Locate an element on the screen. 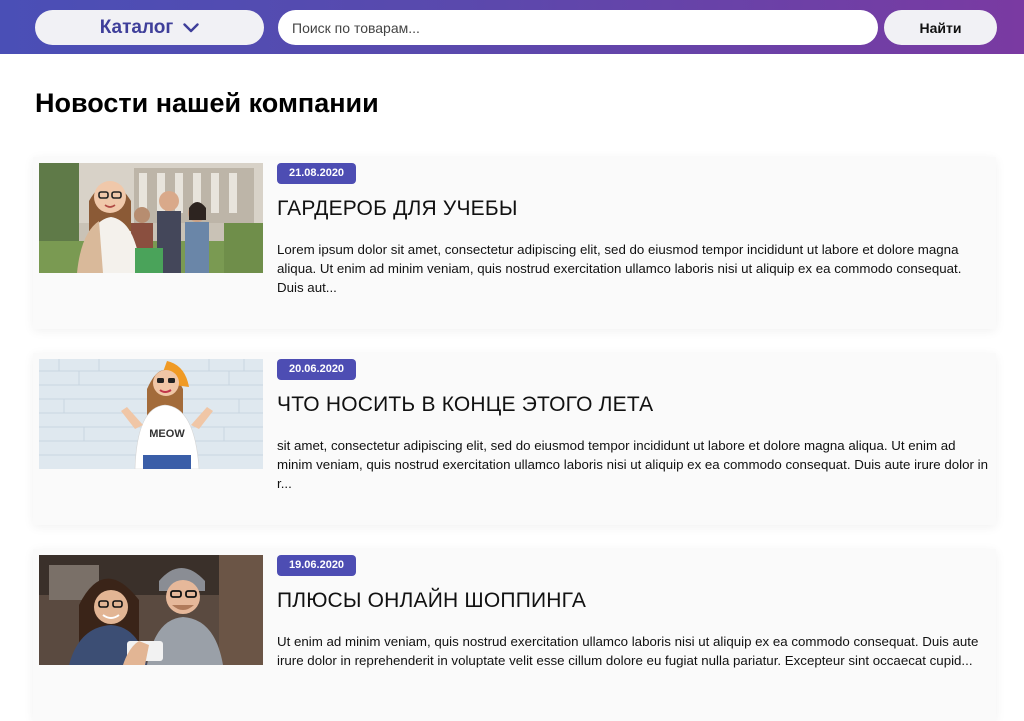 The image size is (1024, 721). news-title: ЧТО НОСИТЬ В КОНЦЕ ЭТОГО ЛЕТА is located at coordinates (465, 405).